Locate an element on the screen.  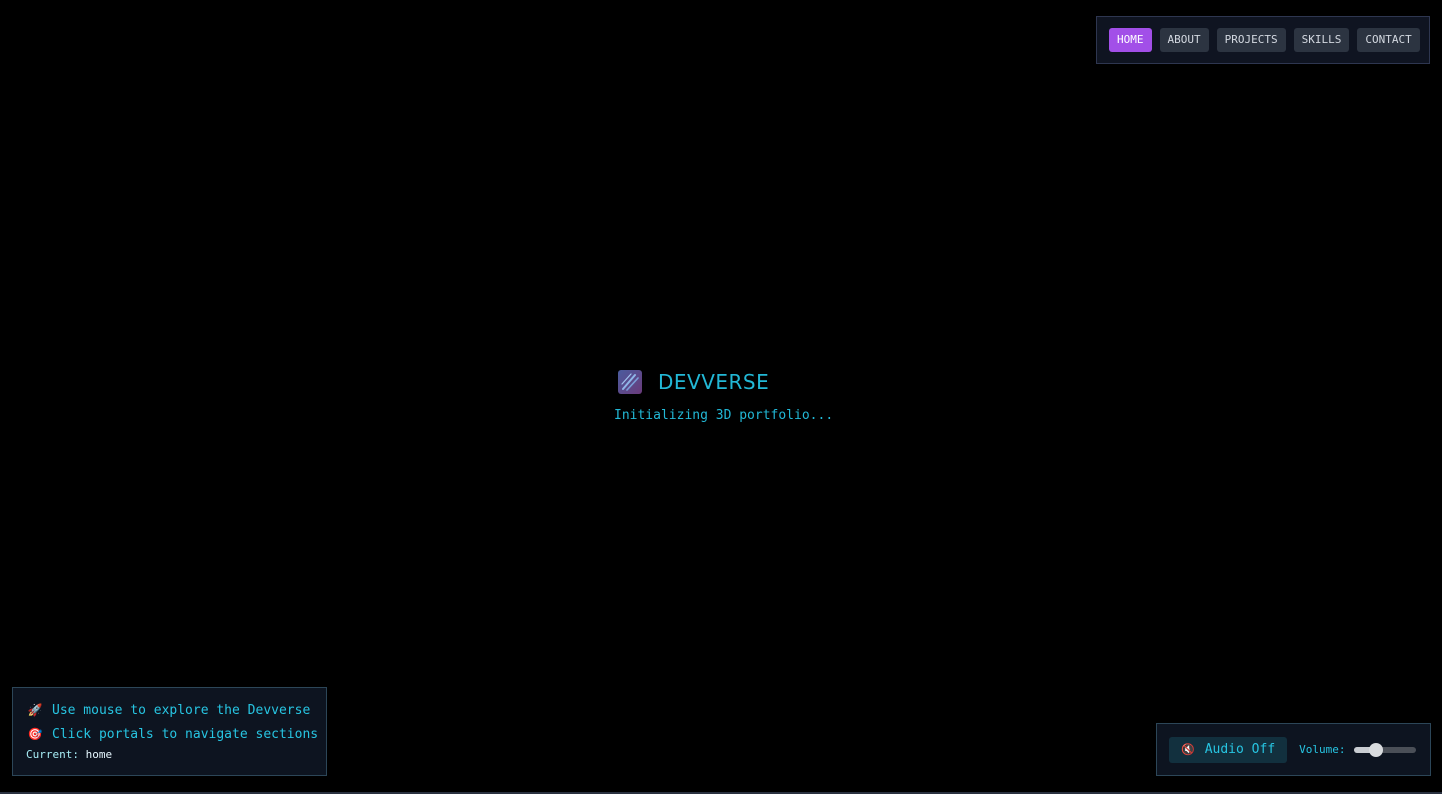
comet-icon is located at coordinates (630, 382).